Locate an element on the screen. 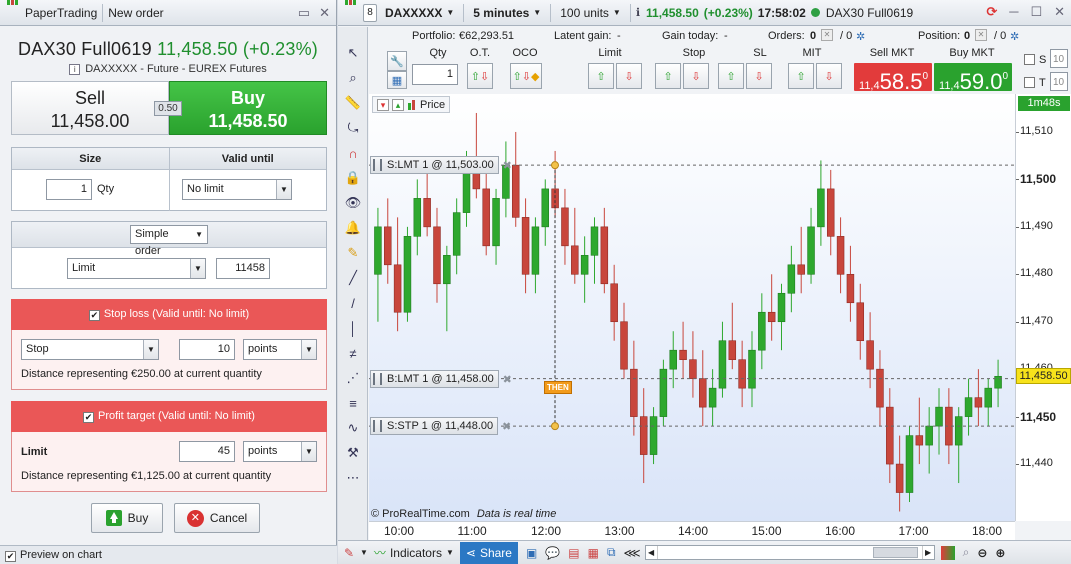 The image size is (1071, 564). t-points-input: 10 is located at coordinates (1059, 81).